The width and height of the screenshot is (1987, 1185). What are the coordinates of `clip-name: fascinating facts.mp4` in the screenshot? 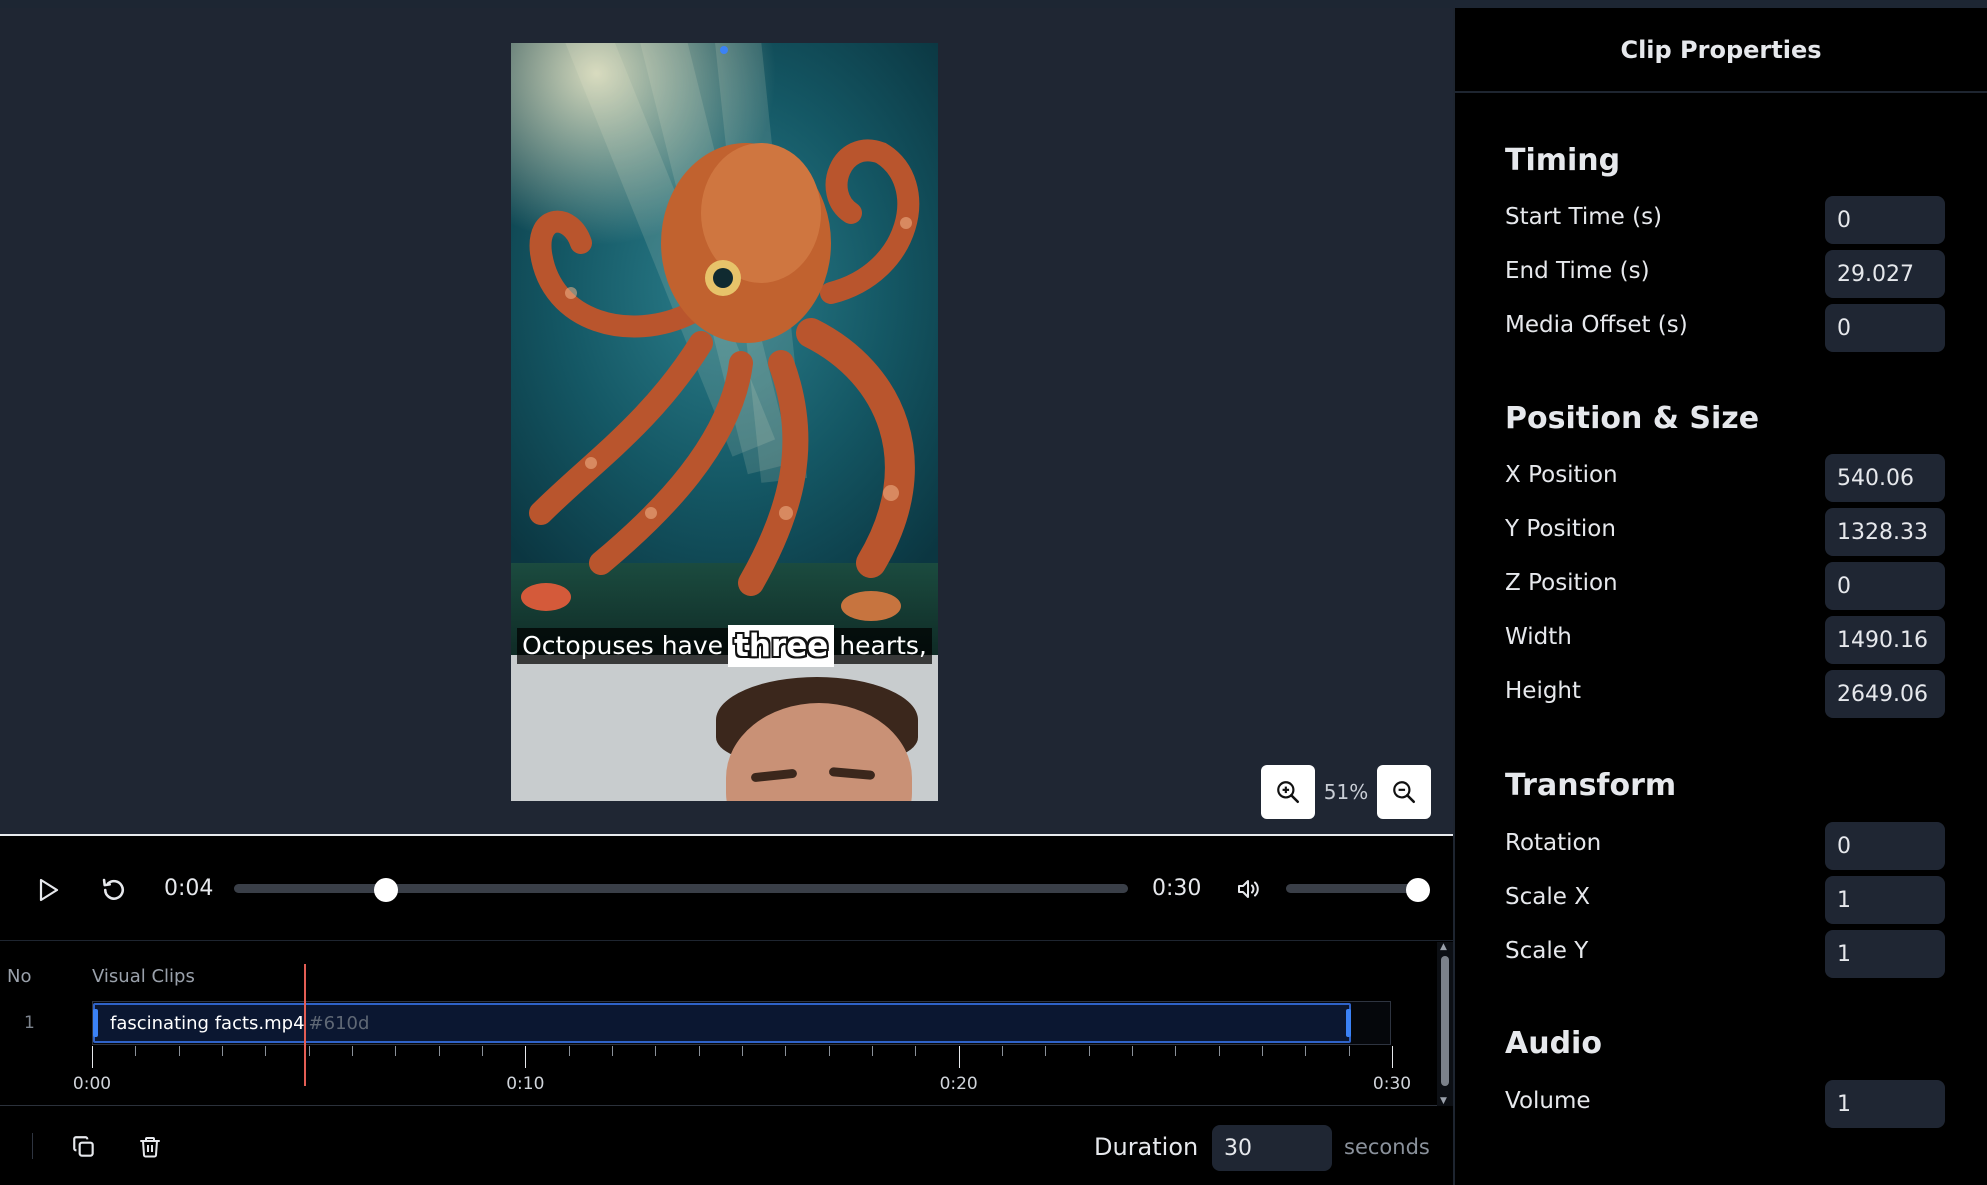 It's located at (207, 1023).